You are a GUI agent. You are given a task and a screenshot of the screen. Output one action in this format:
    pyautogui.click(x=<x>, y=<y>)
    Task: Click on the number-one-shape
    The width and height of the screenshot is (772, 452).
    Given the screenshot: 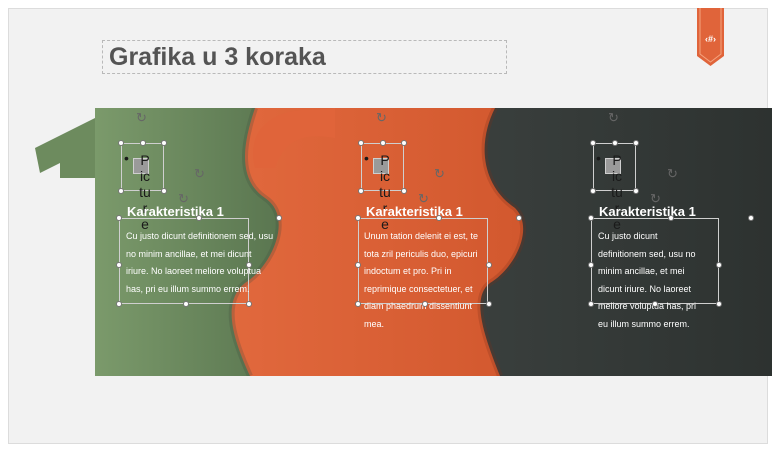 What is the action you would take?
    pyautogui.click(x=65, y=148)
    